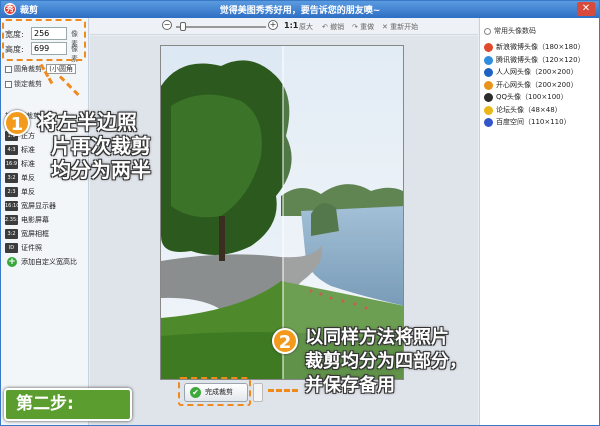 Image resolution: width=600 pixels, height=426 pixels. Describe the element at coordinates (12, 262) in the screenshot. I see `plus-icon: +` at that location.